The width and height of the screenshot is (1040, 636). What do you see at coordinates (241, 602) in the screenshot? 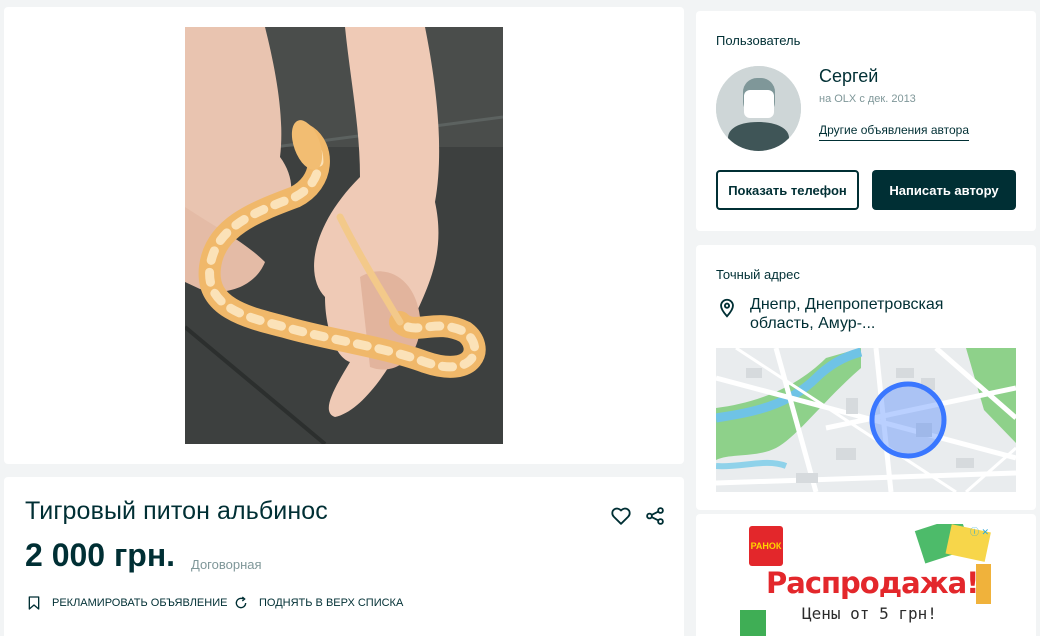
I see `refresh-icon` at bounding box center [241, 602].